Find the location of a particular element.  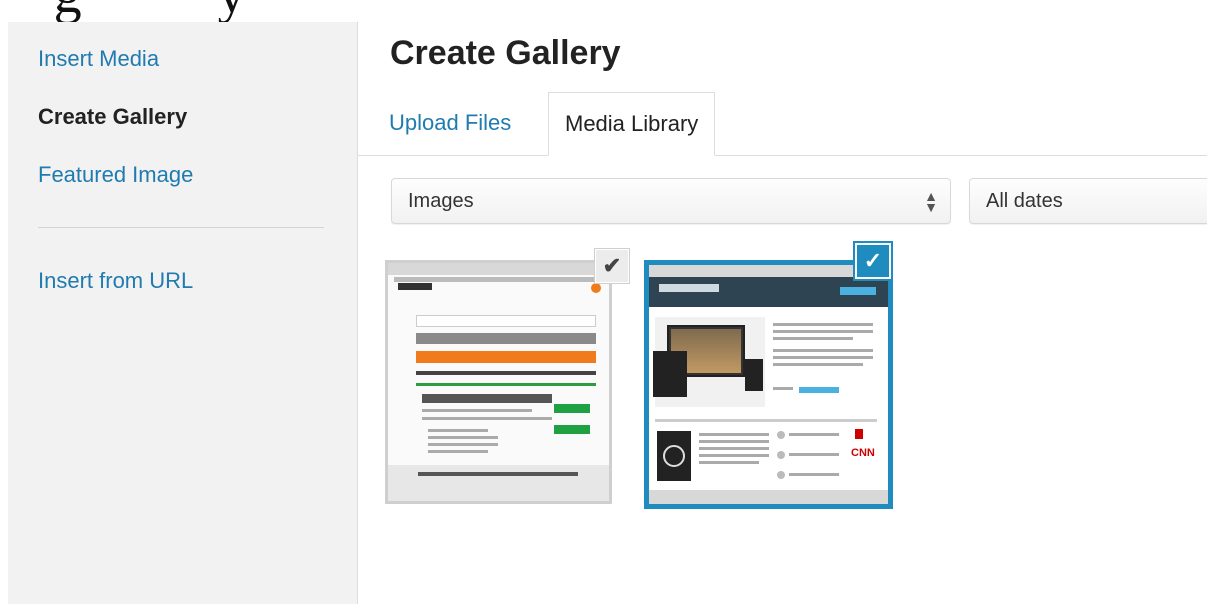

wordpress-site-thumbnail: CNN is located at coordinates (768, 384).